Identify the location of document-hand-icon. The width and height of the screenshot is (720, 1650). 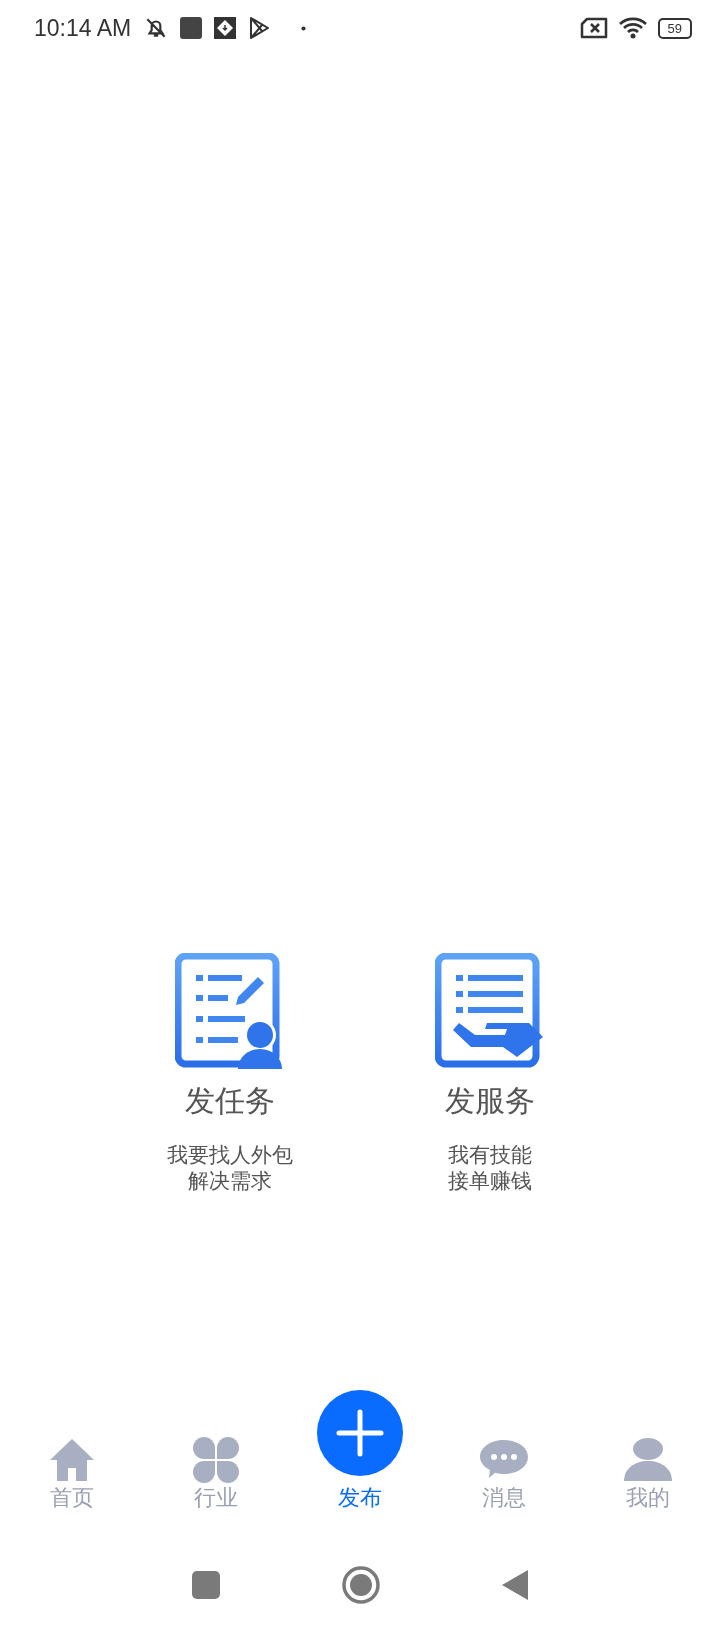
(490, 1011).